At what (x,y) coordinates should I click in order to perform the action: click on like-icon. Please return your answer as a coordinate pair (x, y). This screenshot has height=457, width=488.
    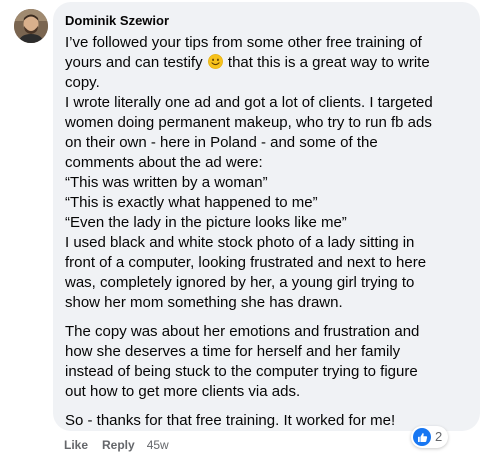
    Looking at the image, I should click on (422, 437).